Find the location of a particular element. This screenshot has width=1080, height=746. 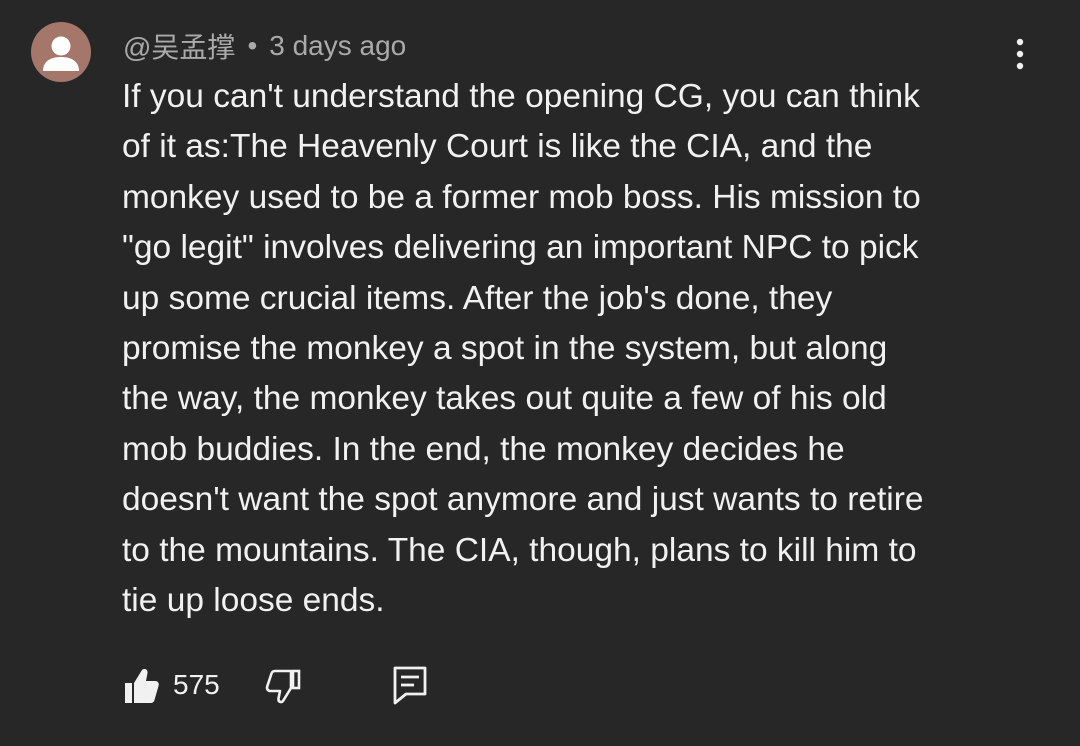

dislike-button is located at coordinates (283, 686).